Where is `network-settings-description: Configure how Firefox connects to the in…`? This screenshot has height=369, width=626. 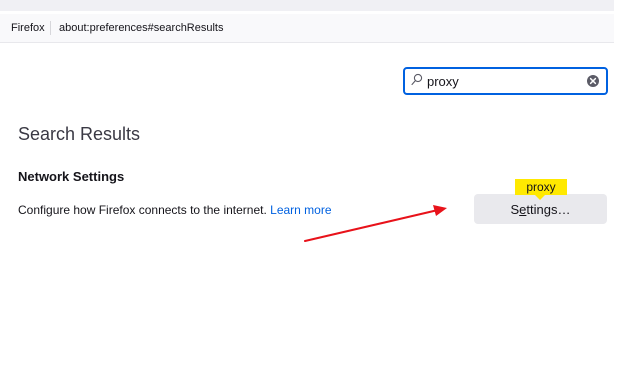
network-settings-description: Configure how Firefox connects to the in… is located at coordinates (175, 210).